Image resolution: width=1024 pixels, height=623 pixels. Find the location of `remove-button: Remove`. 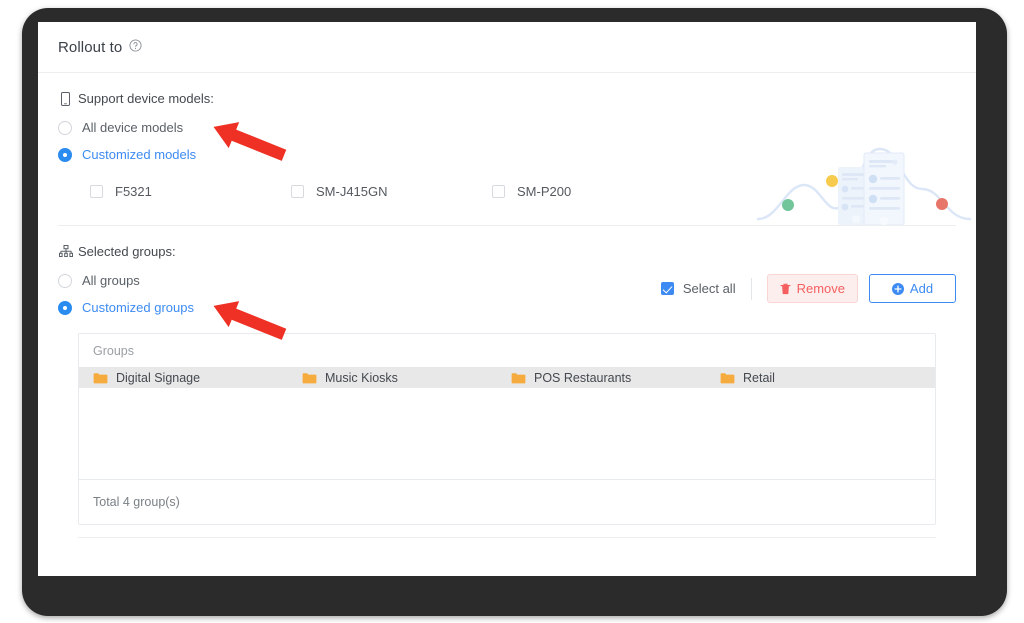

remove-button: Remove is located at coordinates (812, 288).